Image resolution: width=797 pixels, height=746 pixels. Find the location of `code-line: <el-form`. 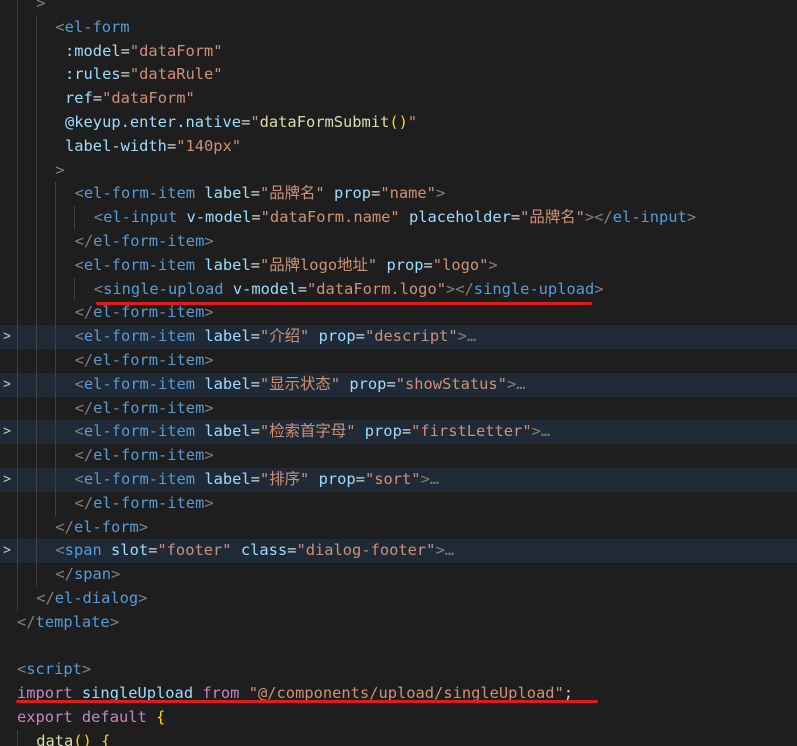

code-line: <el-form is located at coordinates (398, 27).